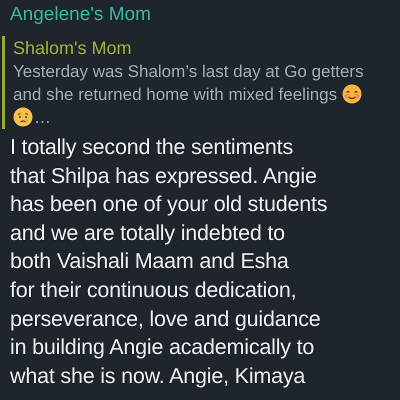  I want to click on smiling-face-icon, so click(352, 94).